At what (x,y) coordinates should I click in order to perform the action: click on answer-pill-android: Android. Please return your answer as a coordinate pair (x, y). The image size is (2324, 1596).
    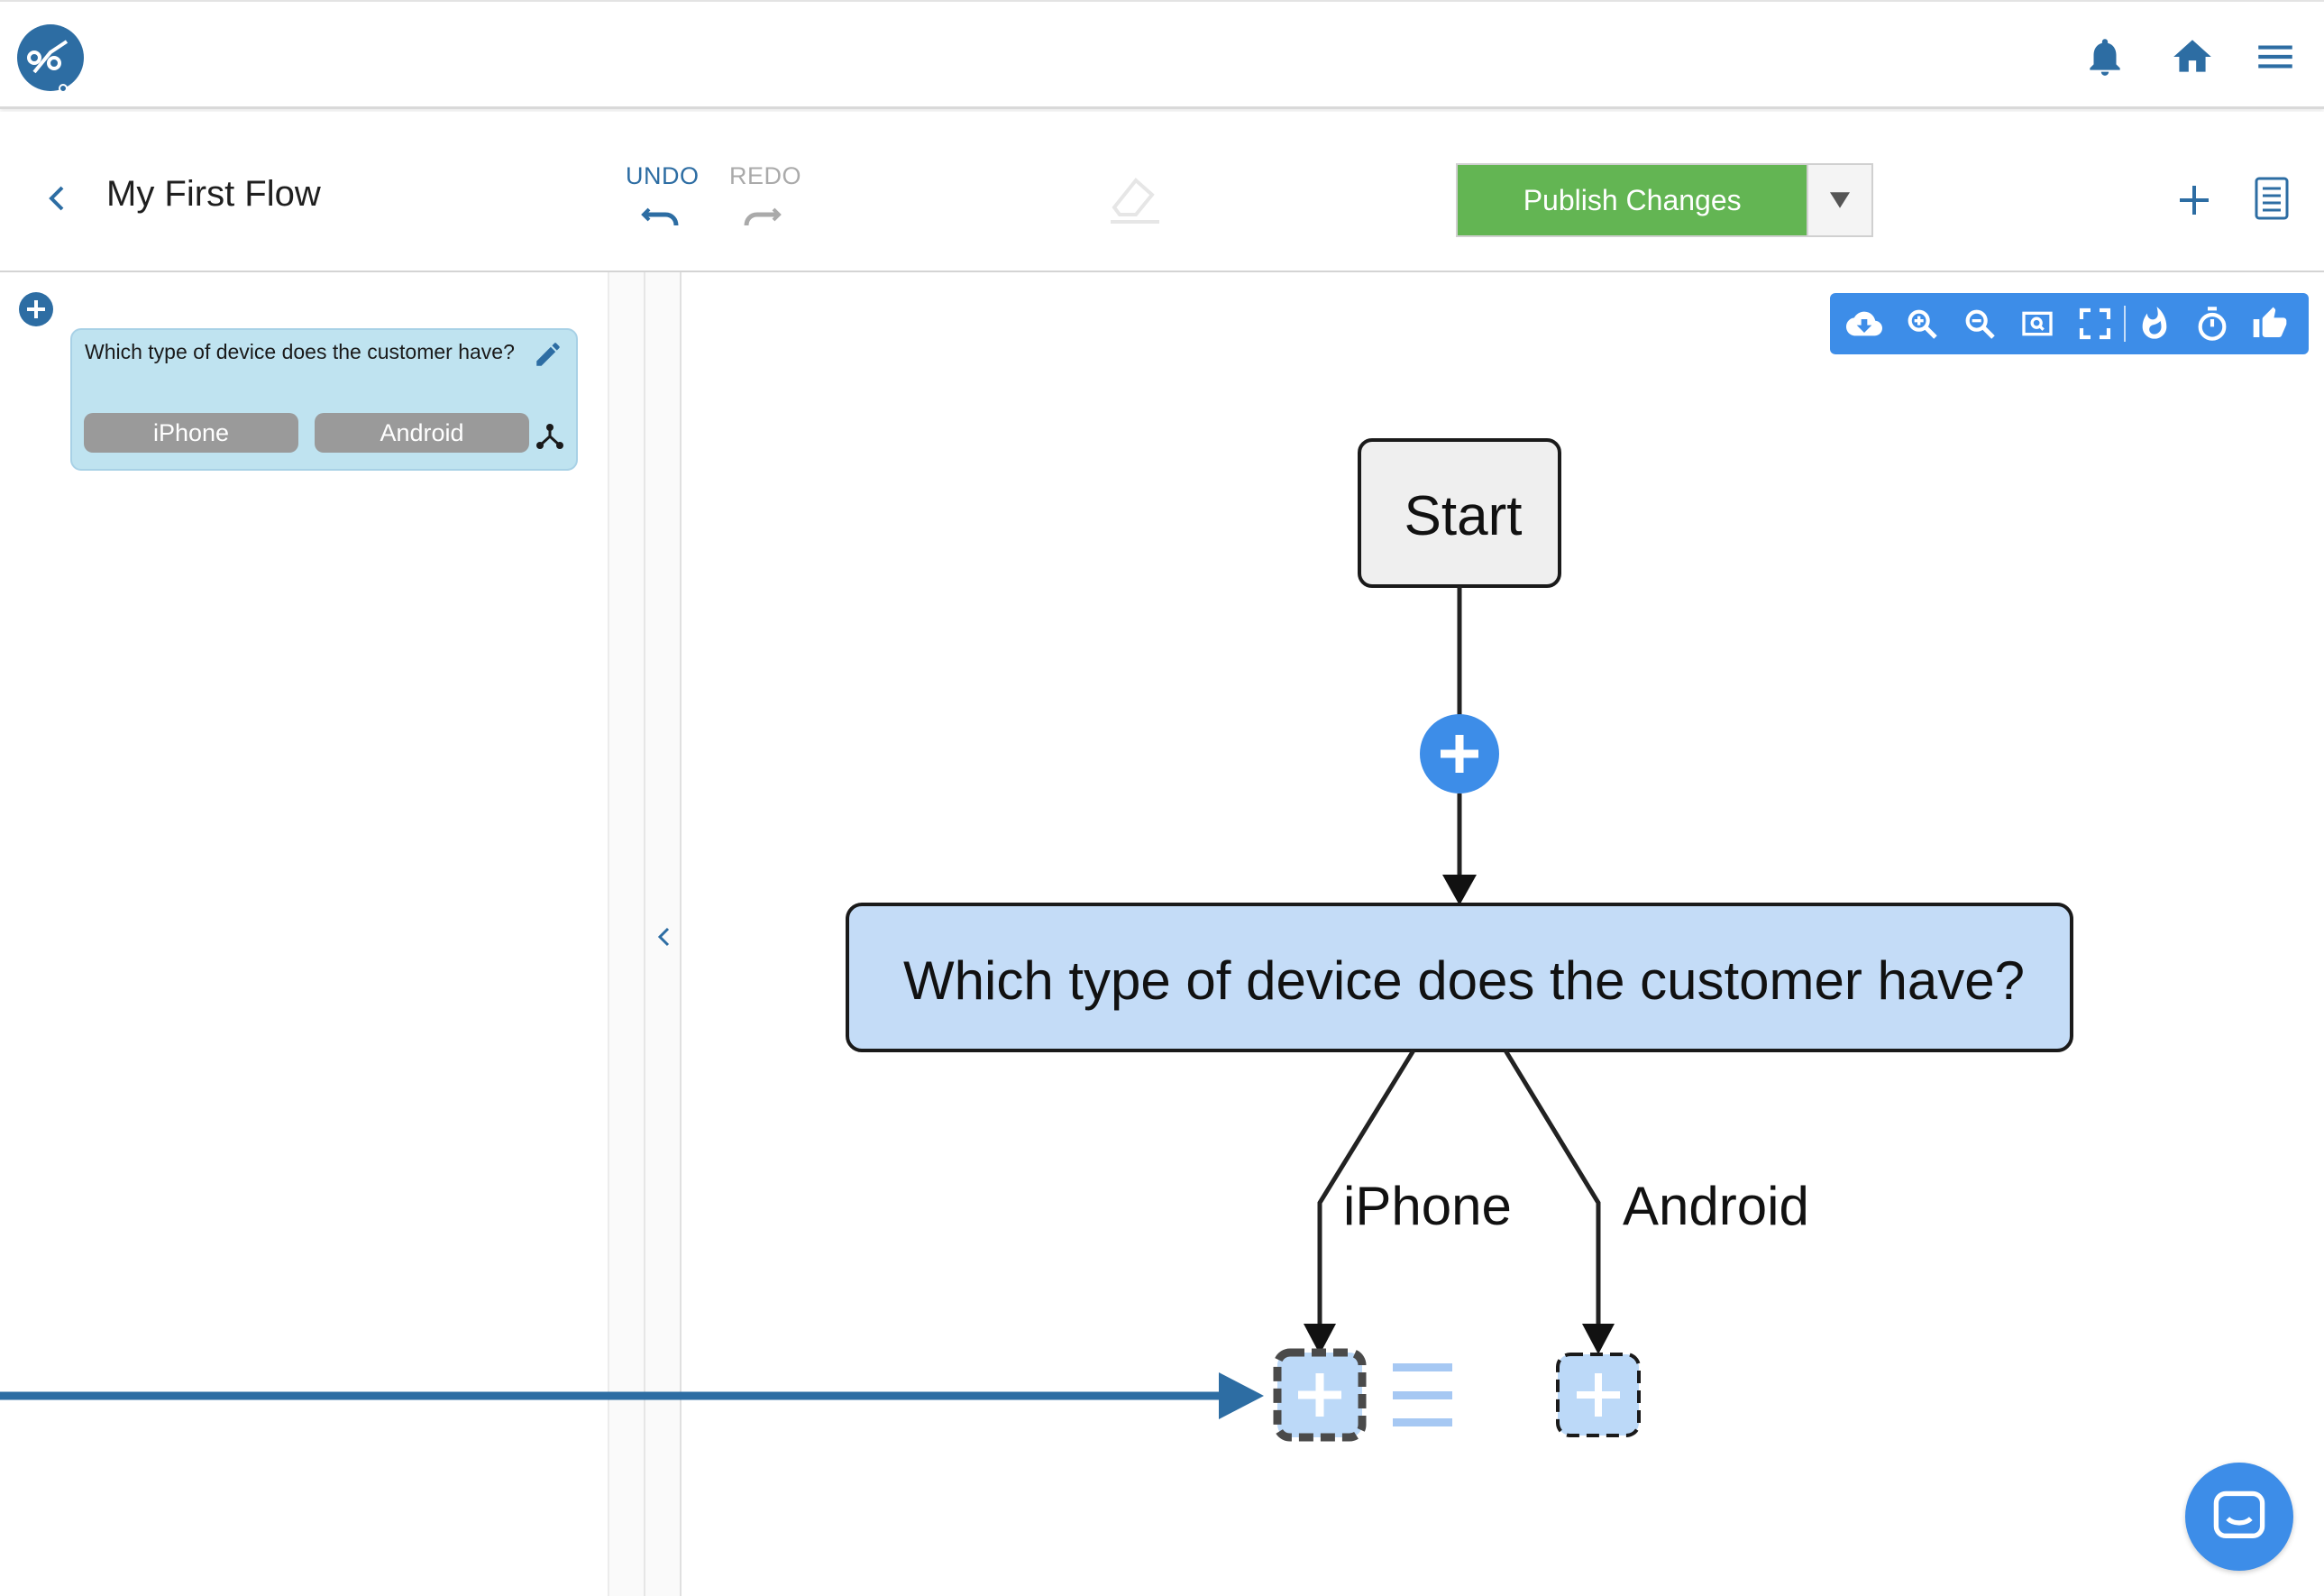
    Looking at the image, I should click on (422, 433).